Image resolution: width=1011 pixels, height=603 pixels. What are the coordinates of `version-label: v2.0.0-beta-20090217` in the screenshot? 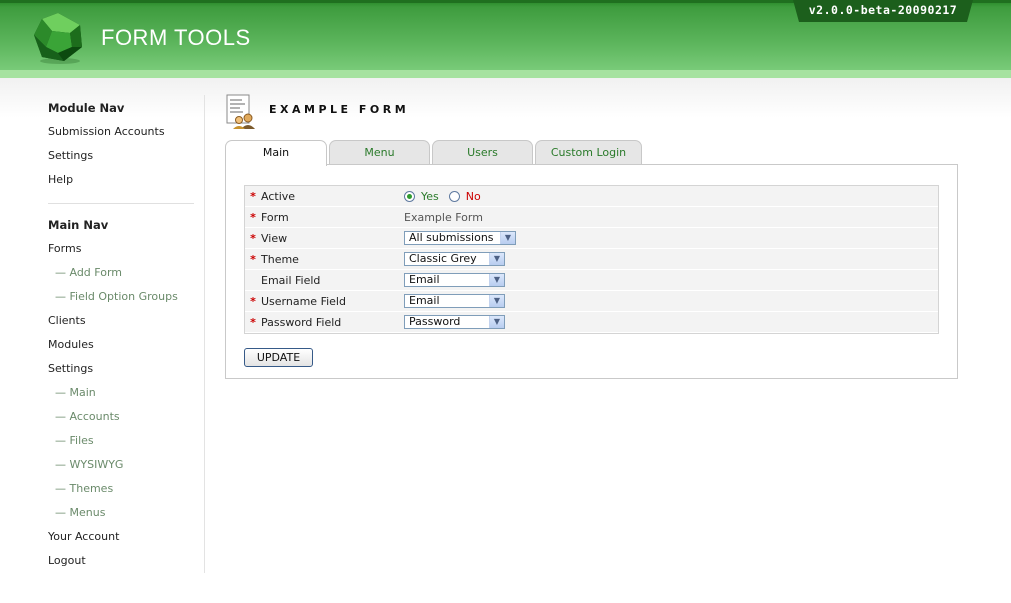 It's located at (883, 10).